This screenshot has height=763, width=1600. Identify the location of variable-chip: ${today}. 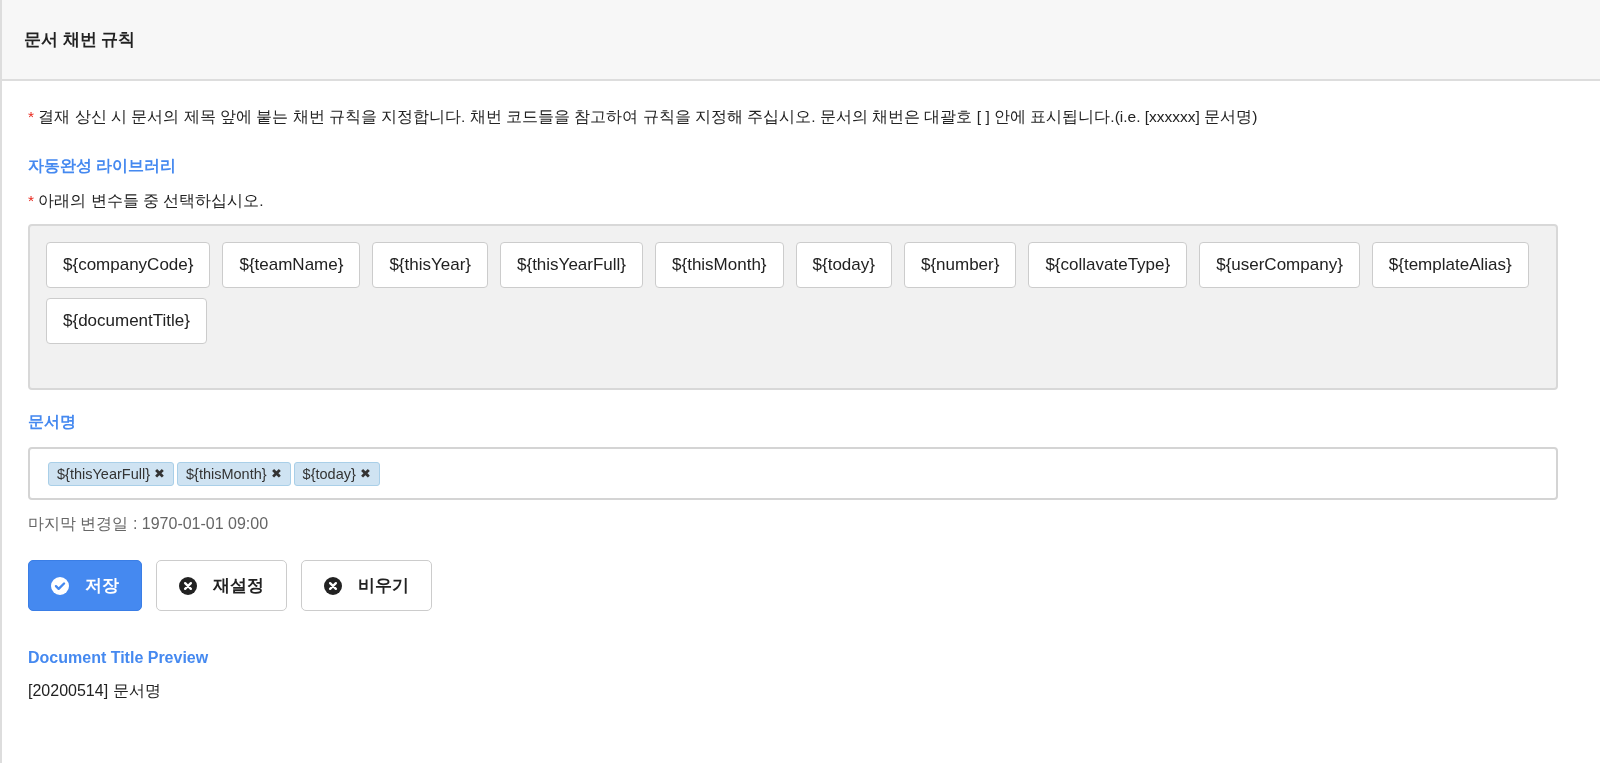
(843, 265).